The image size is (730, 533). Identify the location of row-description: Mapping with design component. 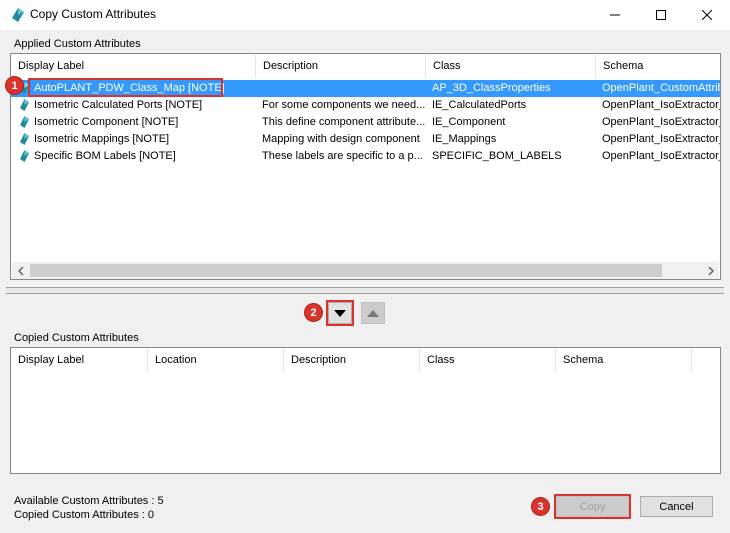
(341, 139).